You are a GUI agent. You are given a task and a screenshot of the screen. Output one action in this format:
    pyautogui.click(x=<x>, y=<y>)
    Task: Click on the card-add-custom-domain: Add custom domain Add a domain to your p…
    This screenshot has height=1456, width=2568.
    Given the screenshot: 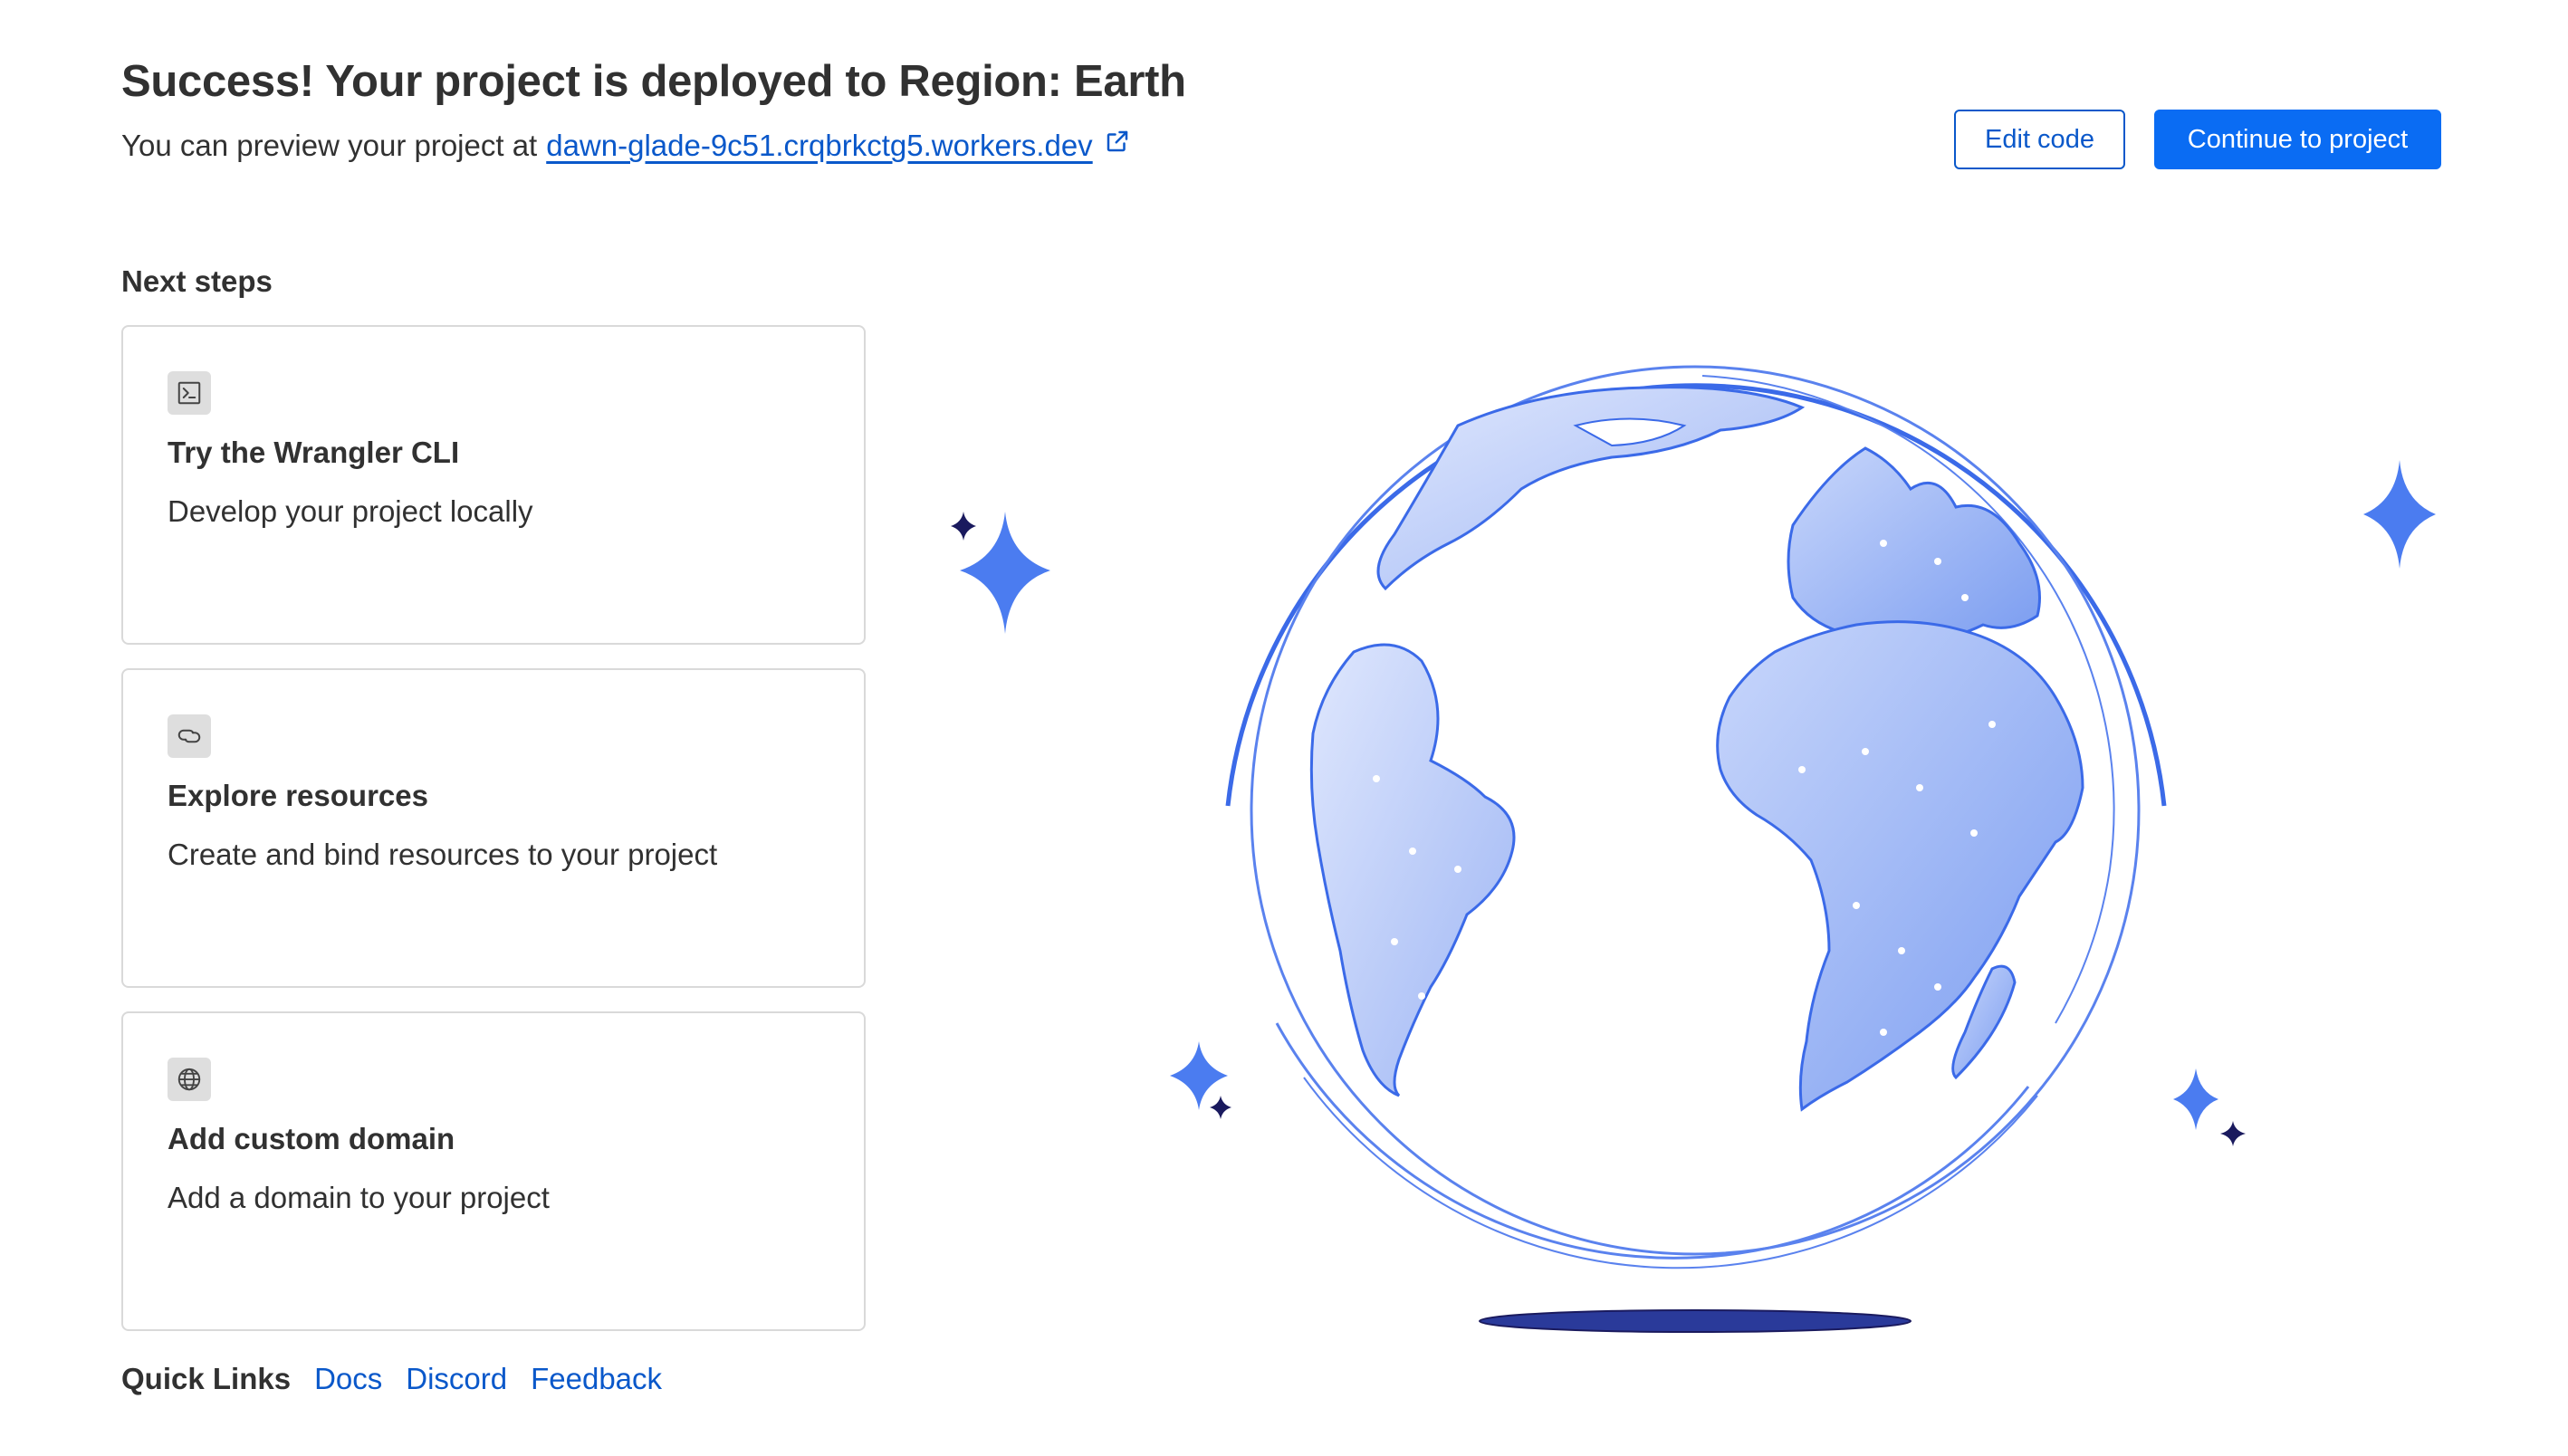 What is the action you would take?
    pyautogui.click(x=494, y=1171)
    